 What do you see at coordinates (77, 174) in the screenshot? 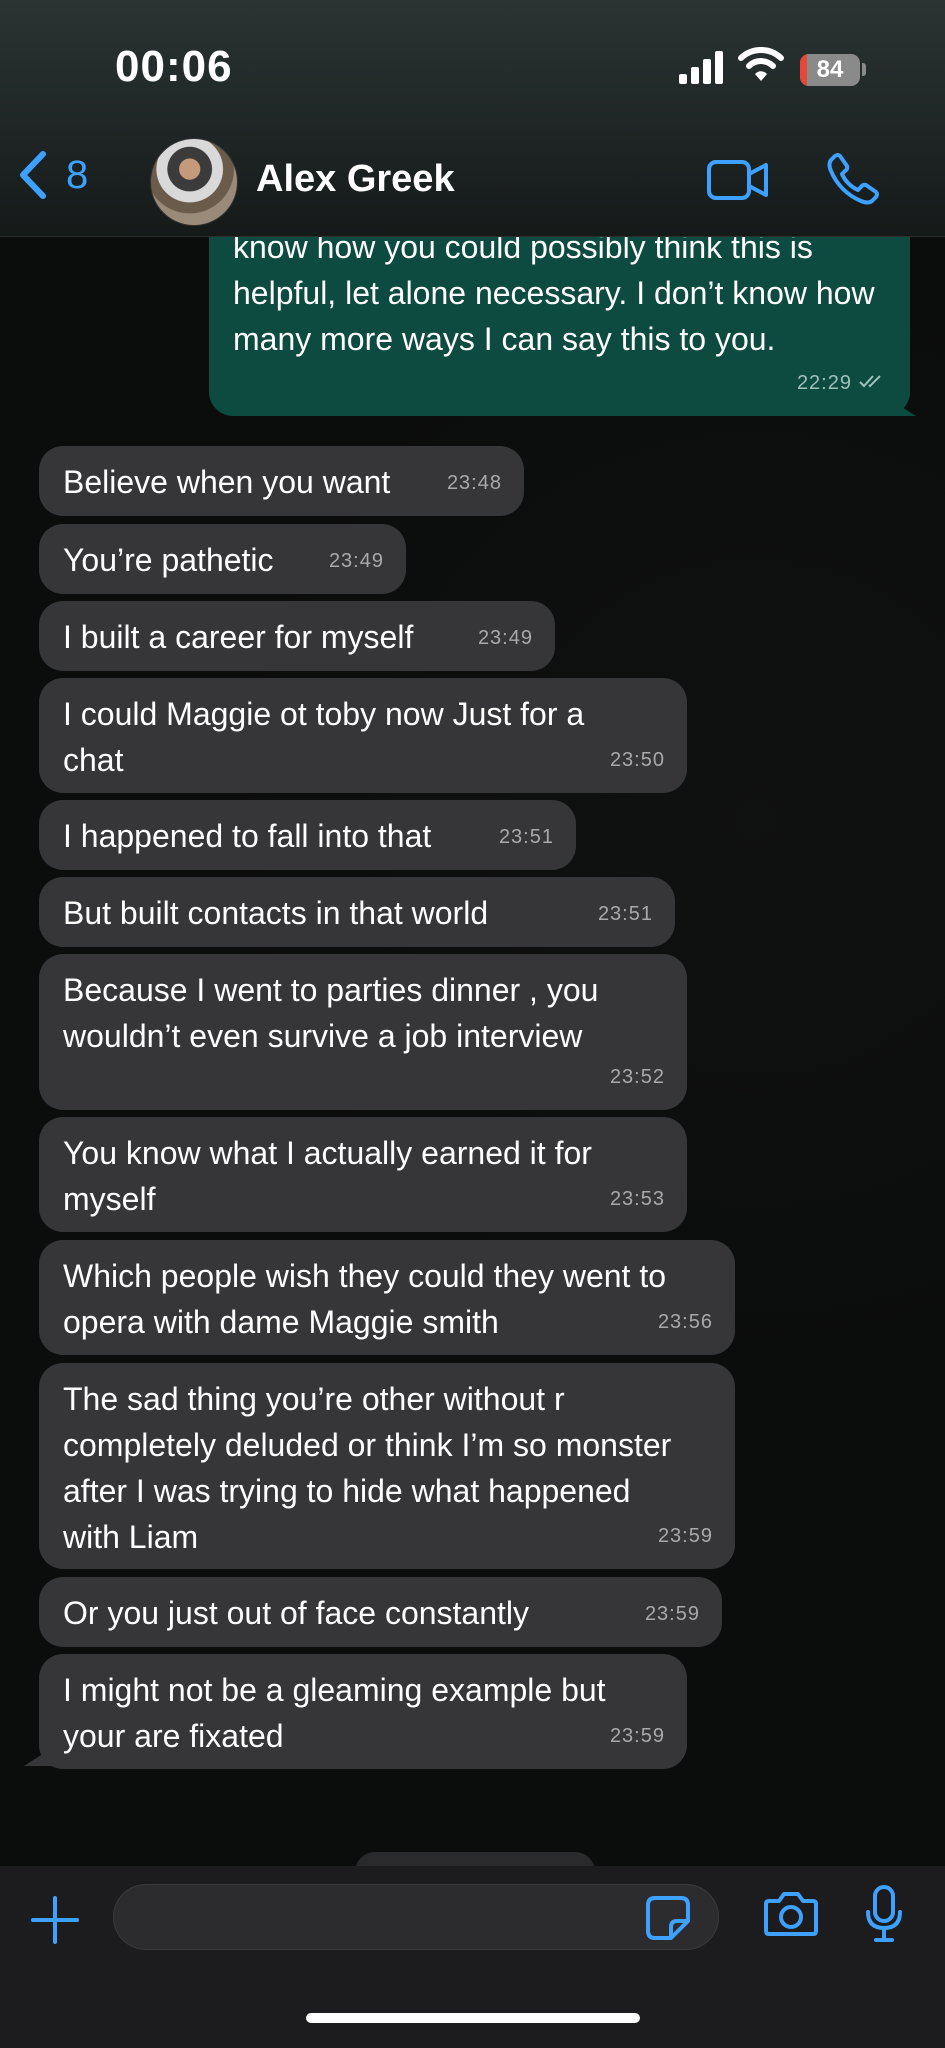
I see `unread-count: 8` at bounding box center [77, 174].